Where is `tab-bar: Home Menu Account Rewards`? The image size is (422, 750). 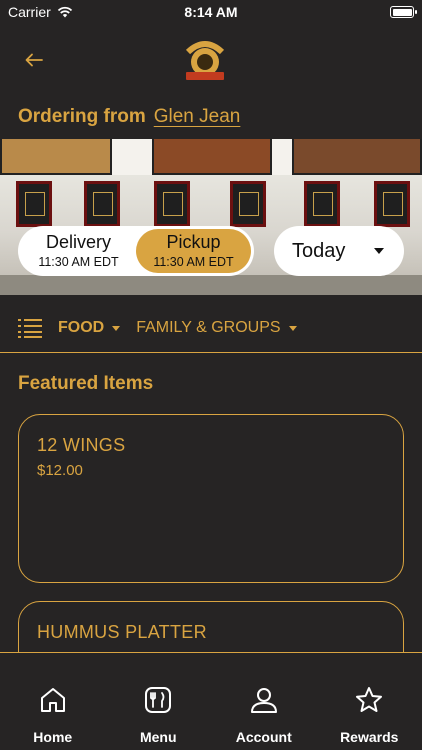
tab-bar: Home Menu Account Rewards is located at coordinates (211, 701).